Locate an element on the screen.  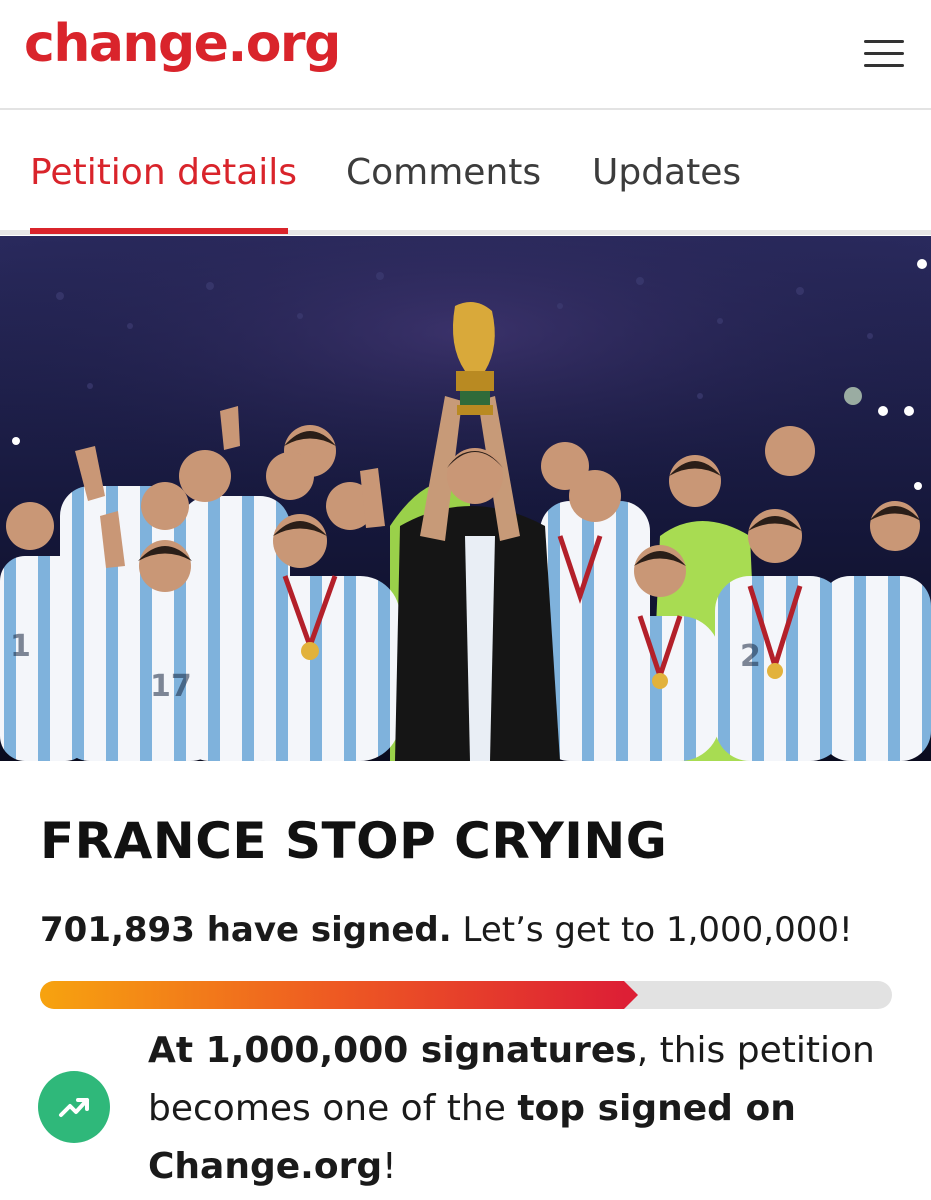
progress-fill is located at coordinates (332, 995).